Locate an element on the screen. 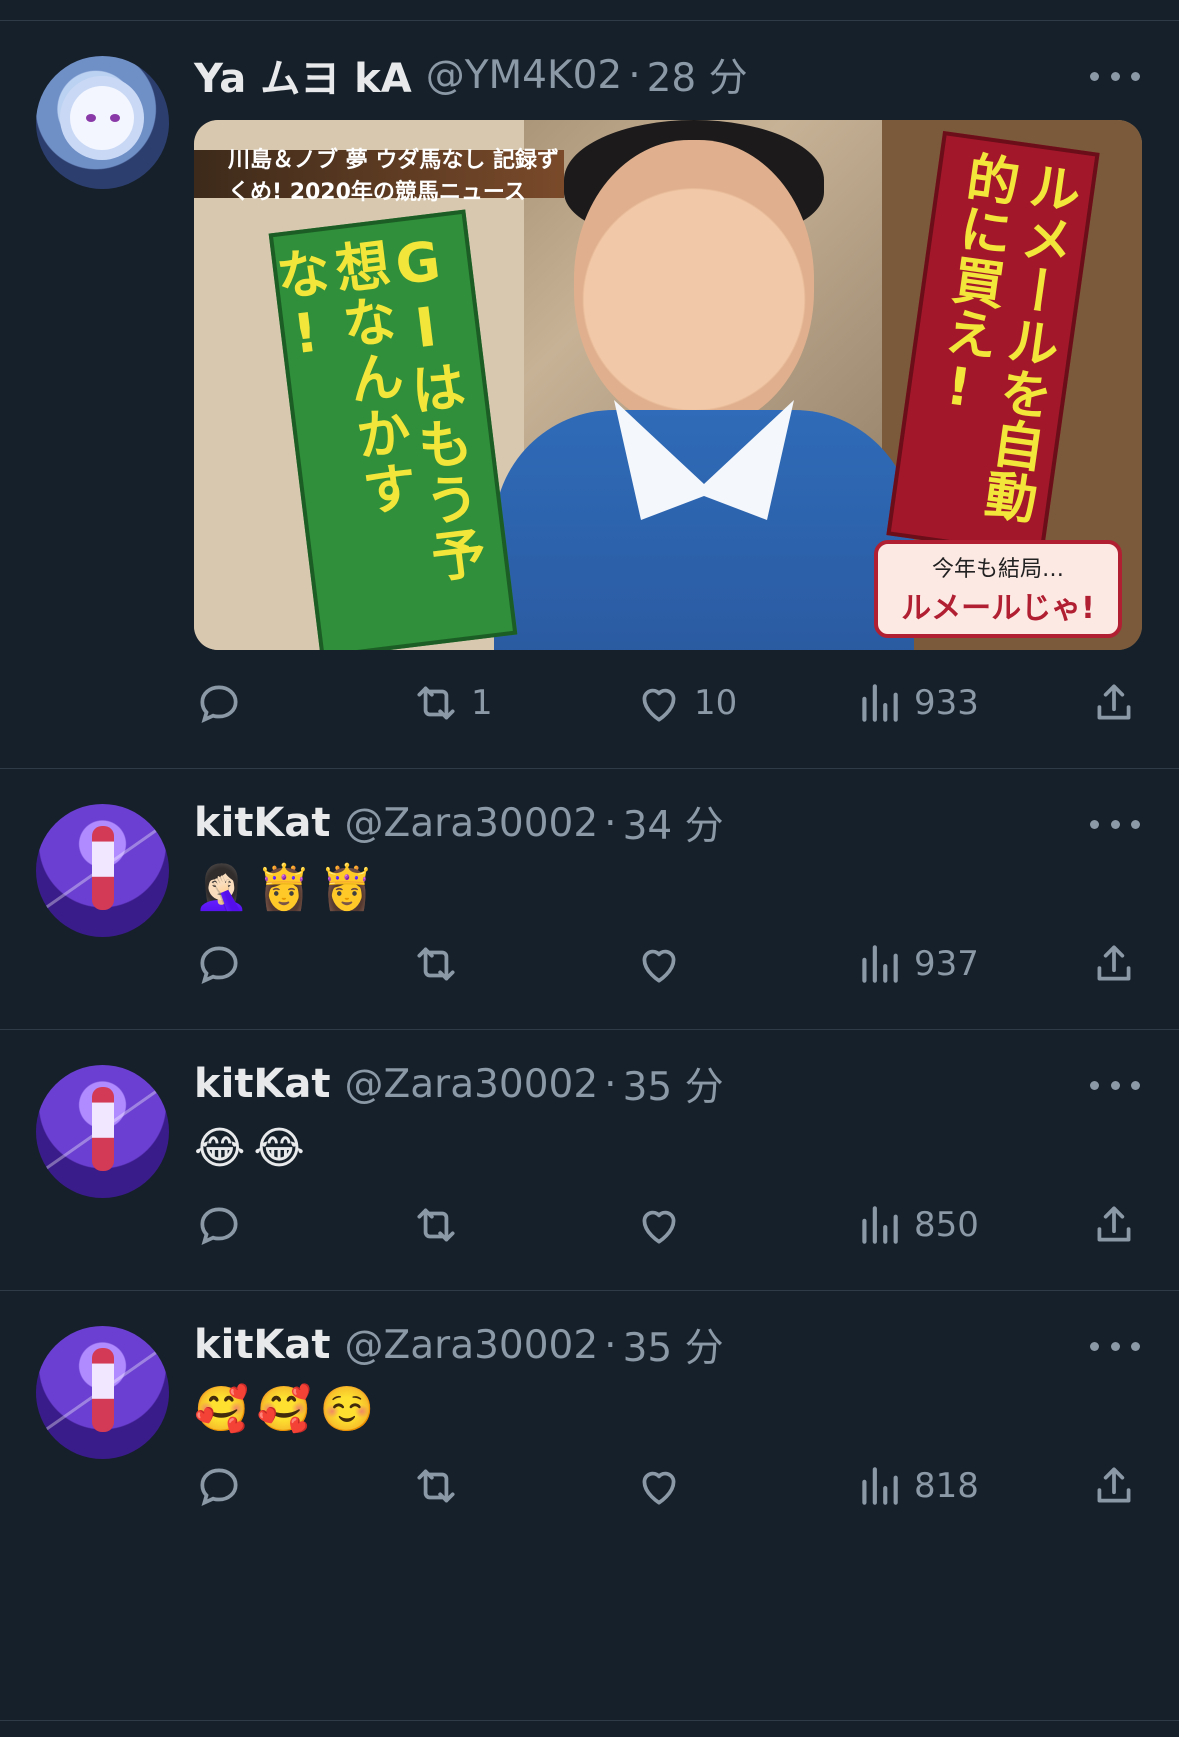  views-count: 850 is located at coordinates (946, 1225).